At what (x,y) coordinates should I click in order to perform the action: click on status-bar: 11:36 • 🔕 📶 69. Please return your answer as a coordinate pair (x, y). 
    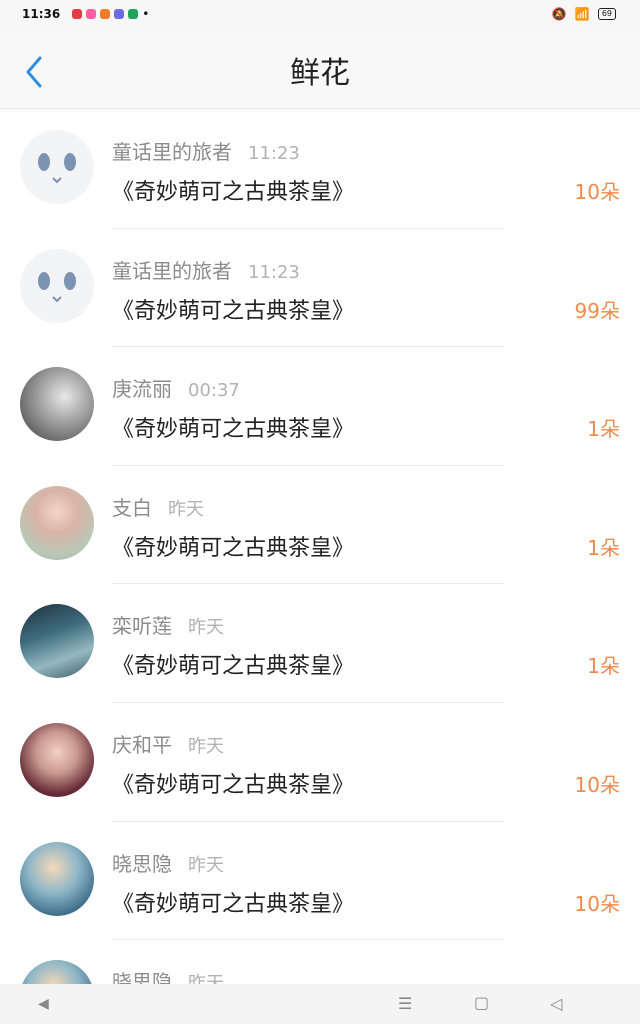
    Looking at the image, I should click on (320, 14).